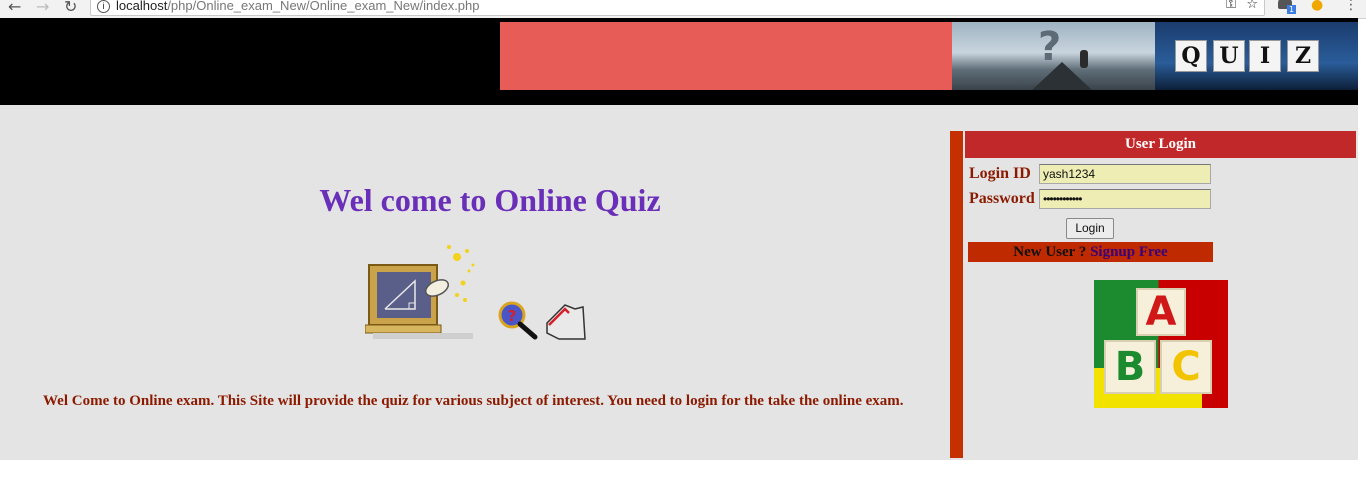  I want to click on abc-blocks-image: A B C, so click(1161, 344).